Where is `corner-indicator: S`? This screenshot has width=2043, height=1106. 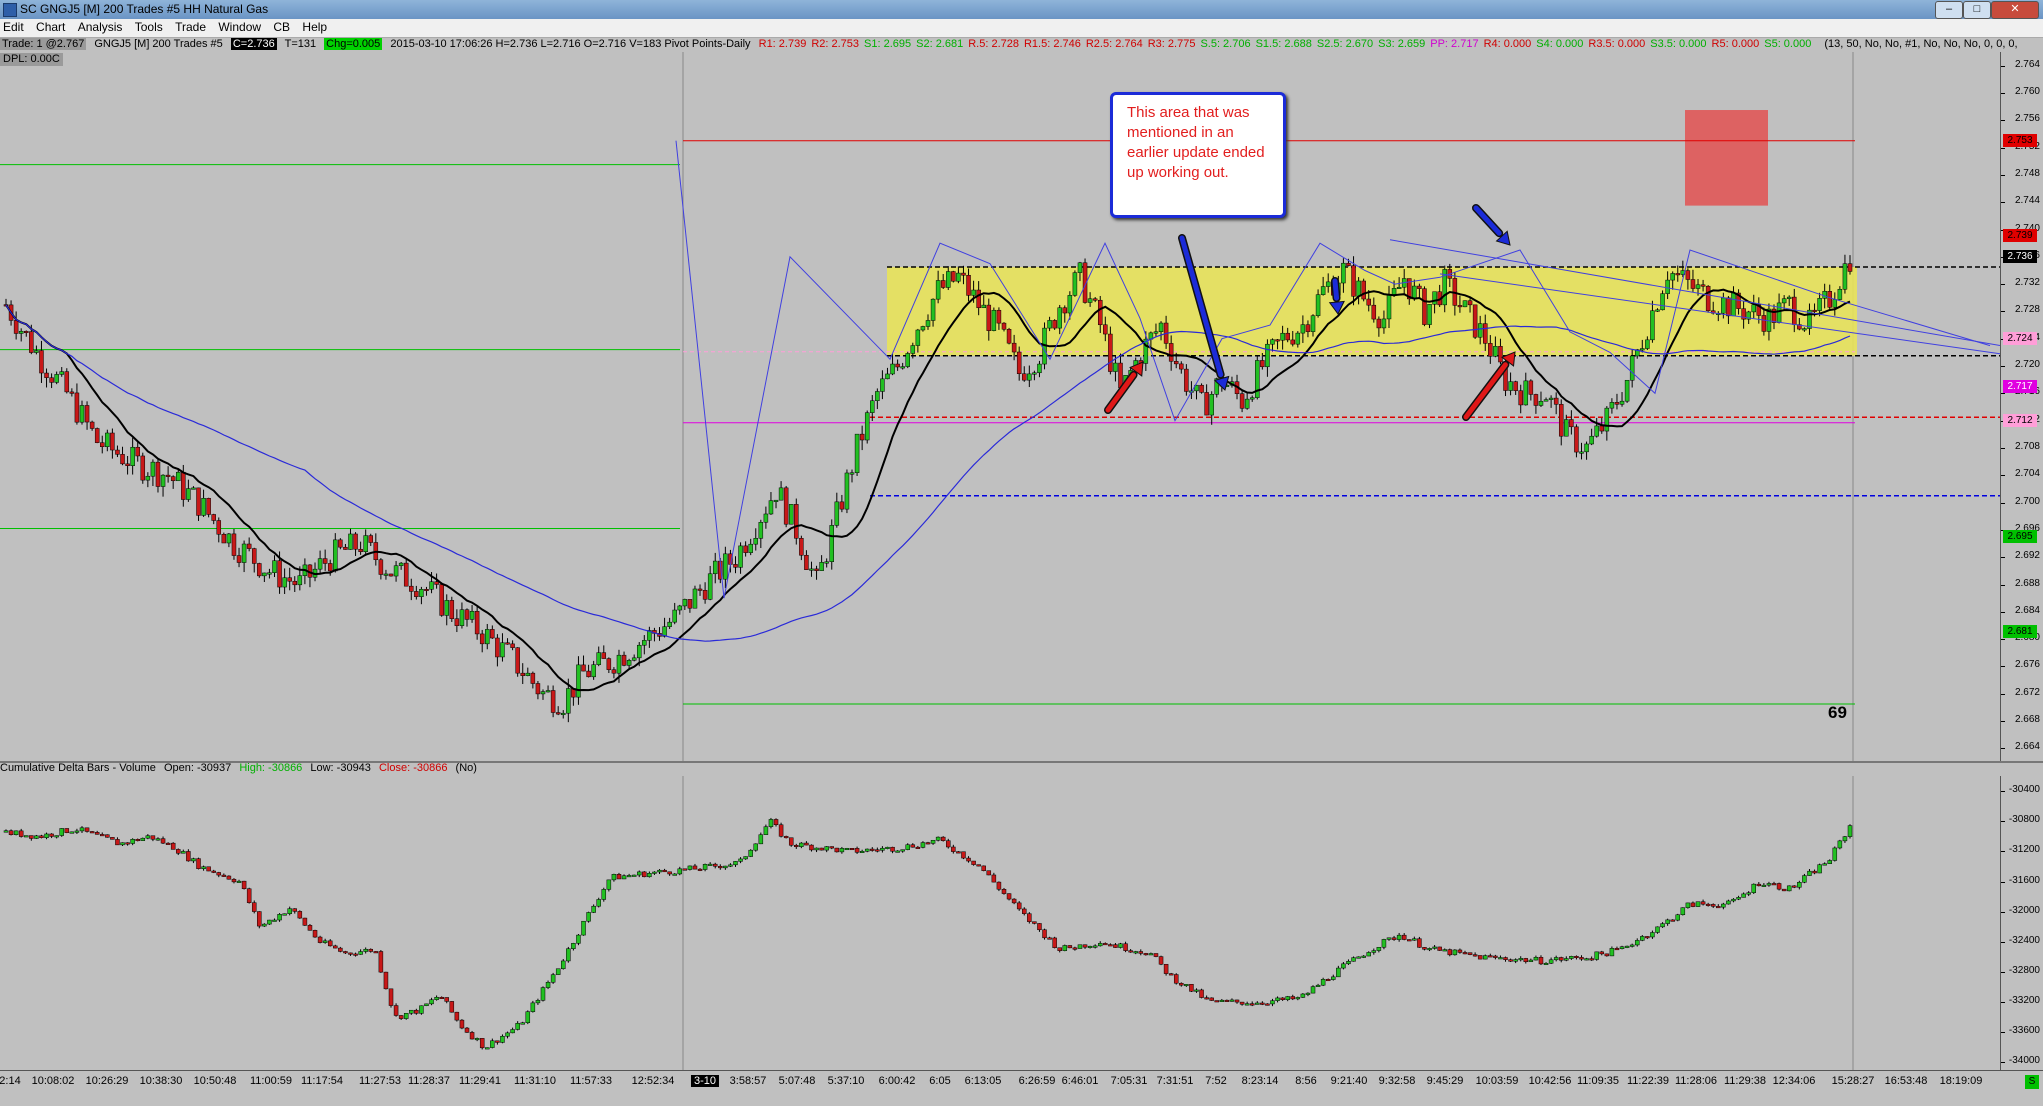
corner-indicator: S is located at coordinates (2032, 1082).